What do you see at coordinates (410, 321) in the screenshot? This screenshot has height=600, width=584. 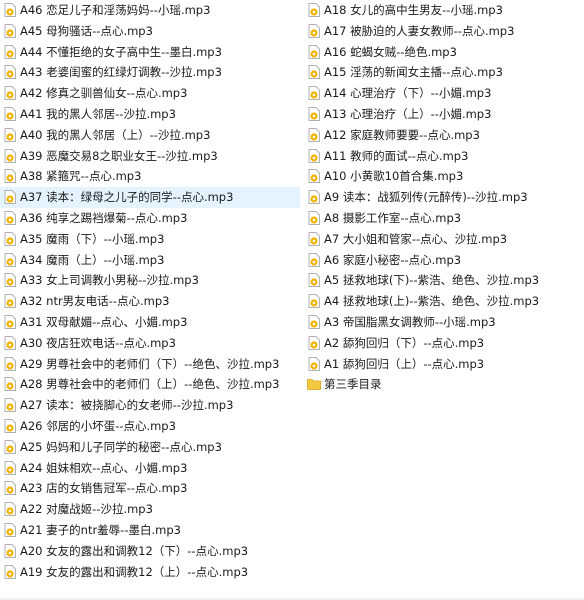 I see `file-name: A3 帝国脂黑女调教师--小瑶.mp3` at bounding box center [410, 321].